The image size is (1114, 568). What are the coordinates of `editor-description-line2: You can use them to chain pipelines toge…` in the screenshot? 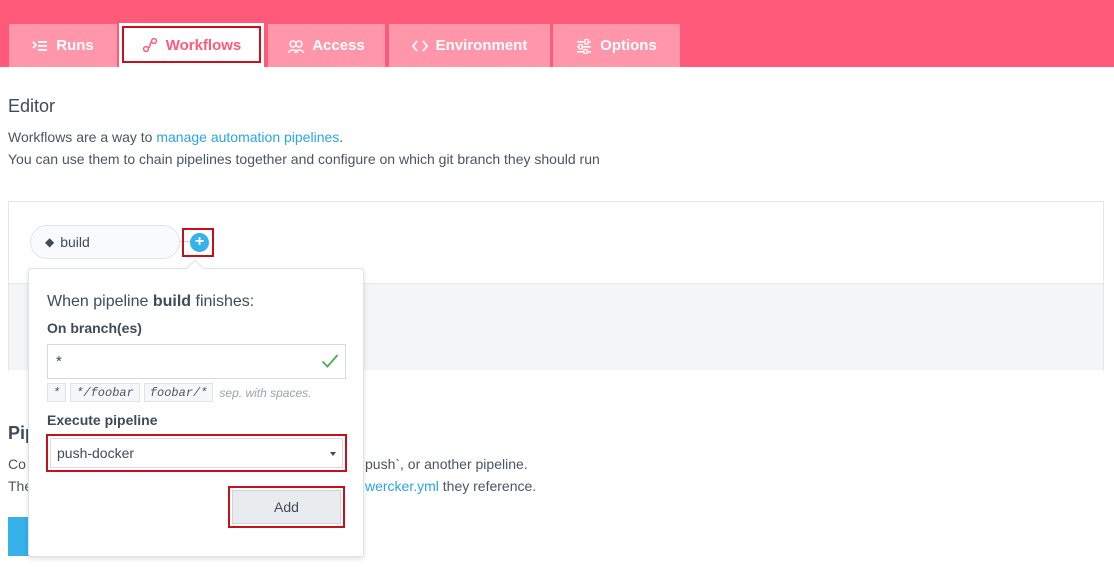 It's located at (304, 159).